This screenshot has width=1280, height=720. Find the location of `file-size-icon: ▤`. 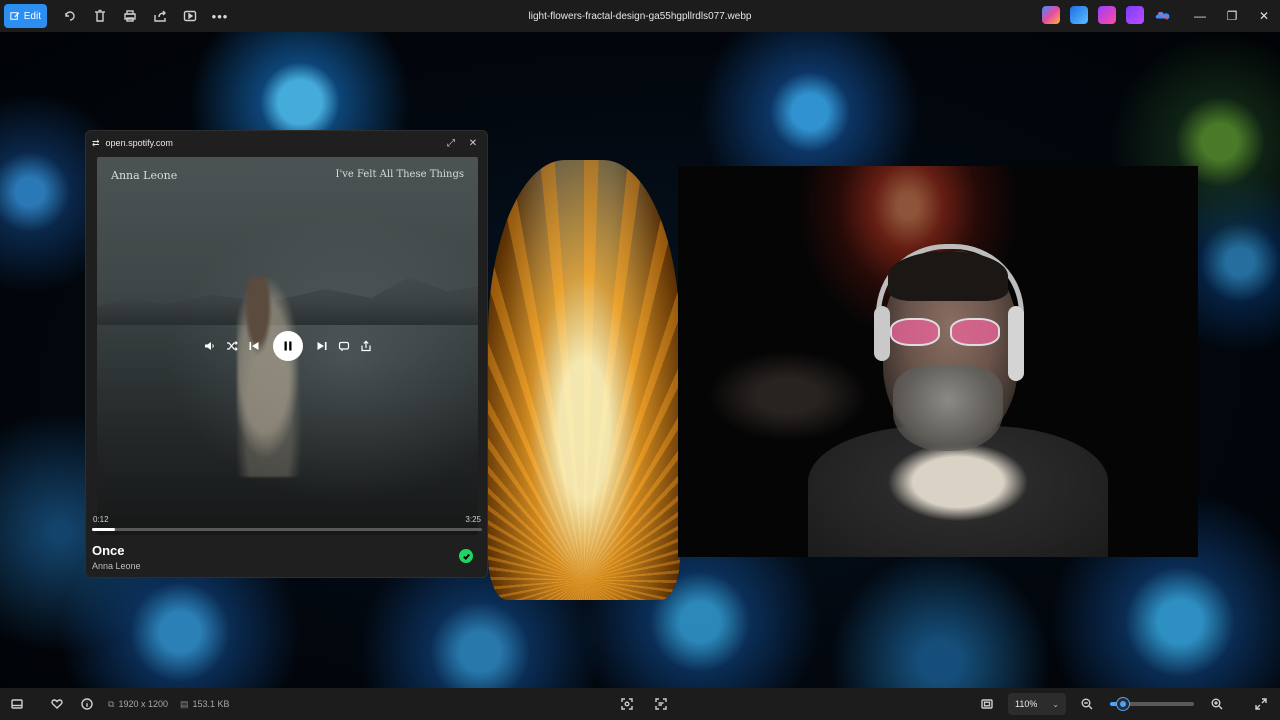

file-size-icon: ▤ is located at coordinates (184, 703).